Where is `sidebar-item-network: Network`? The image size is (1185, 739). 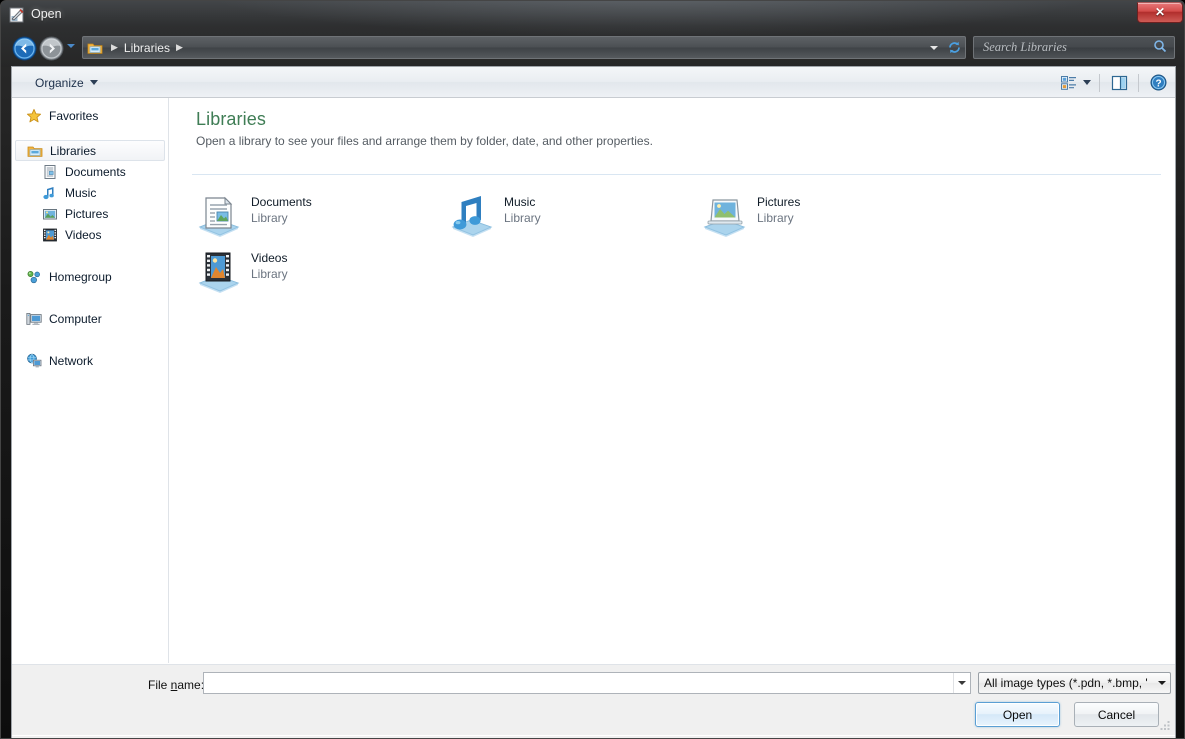 sidebar-item-network: Network is located at coordinates (90, 360).